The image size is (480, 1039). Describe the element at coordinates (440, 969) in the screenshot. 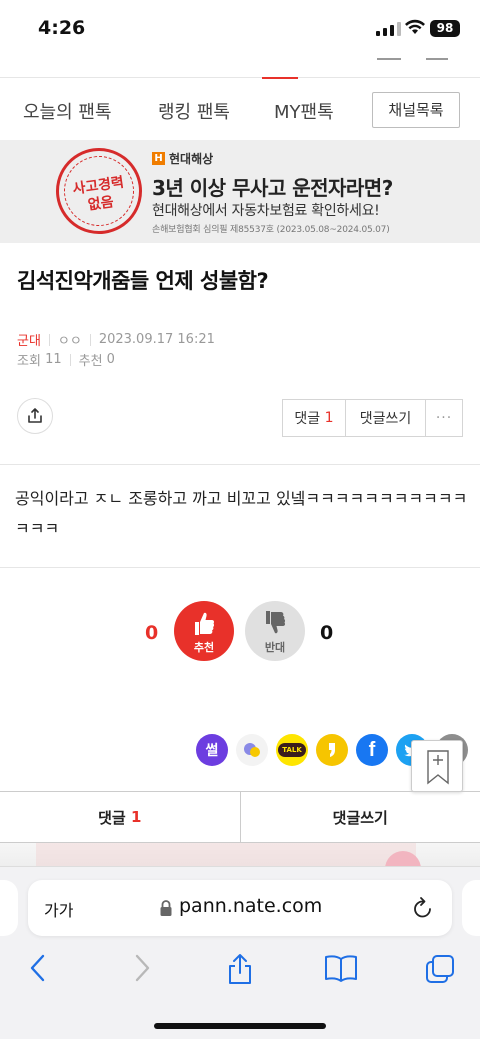

I see `tabs-icon` at that location.